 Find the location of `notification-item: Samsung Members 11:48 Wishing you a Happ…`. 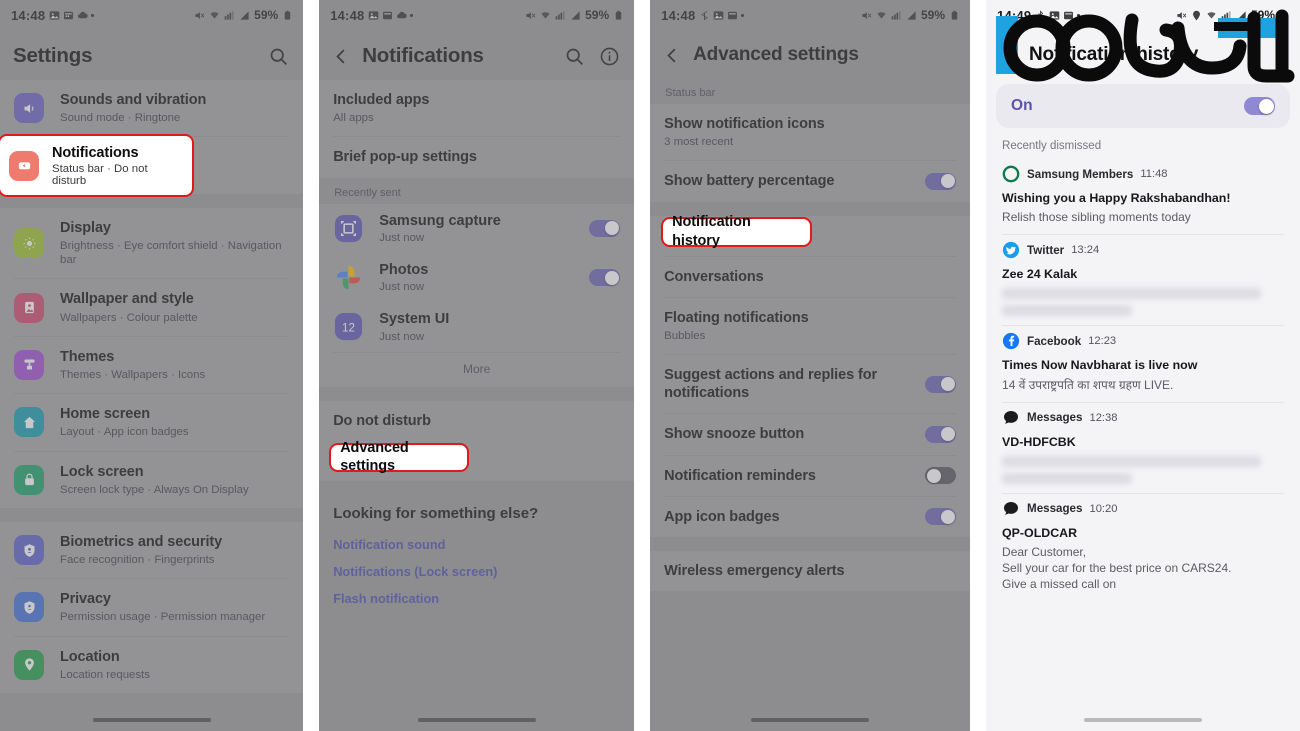

notification-item: Samsung Members 11:48 Wishing you a Happ… is located at coordinates (1143, 196).